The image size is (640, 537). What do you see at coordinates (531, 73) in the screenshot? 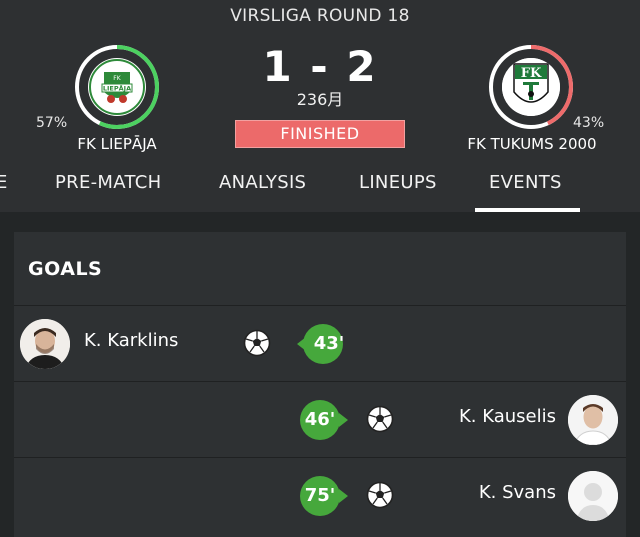
I see `away-logo-text: FK` at bounding box center [531, 73].